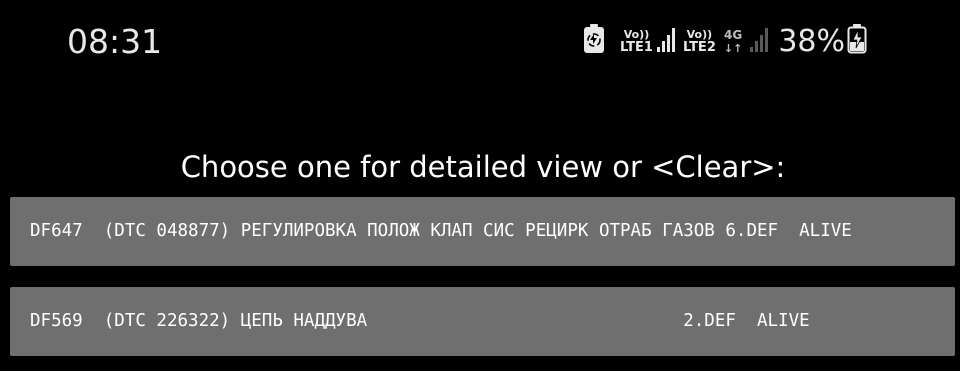 This screenshot has width=960, height=371. What do you see at coordinates (636, 41) in the screenshot?
I see `sim1-label: Vo)) LTE1` at bounding box center [636, 41].